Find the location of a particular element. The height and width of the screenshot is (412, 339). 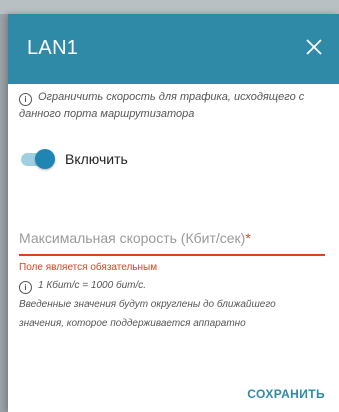

enable-toggle is located at coordinates (38, 159).